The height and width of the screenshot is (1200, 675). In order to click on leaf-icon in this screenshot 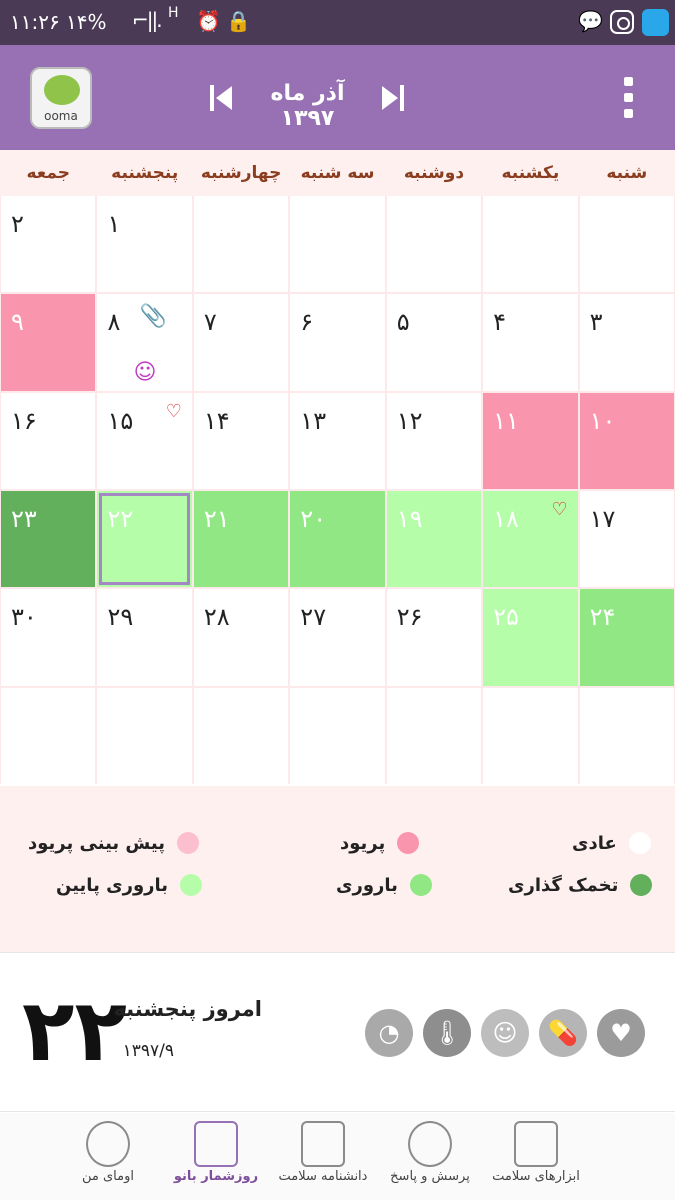, I will do `click(62, 90)`.